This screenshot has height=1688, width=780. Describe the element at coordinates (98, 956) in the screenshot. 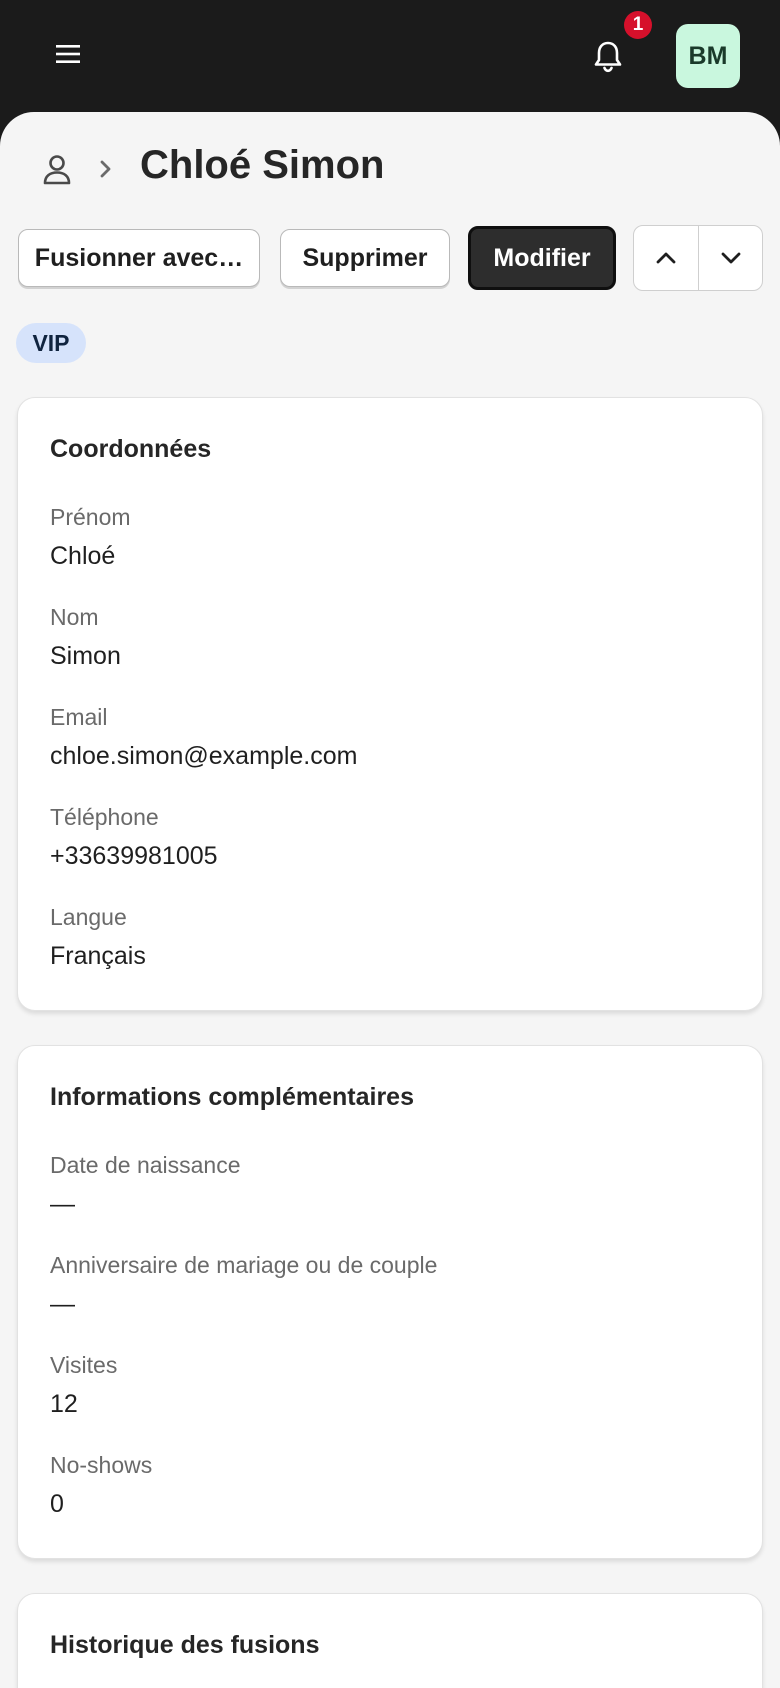

I see `language-value: Français` at that location.